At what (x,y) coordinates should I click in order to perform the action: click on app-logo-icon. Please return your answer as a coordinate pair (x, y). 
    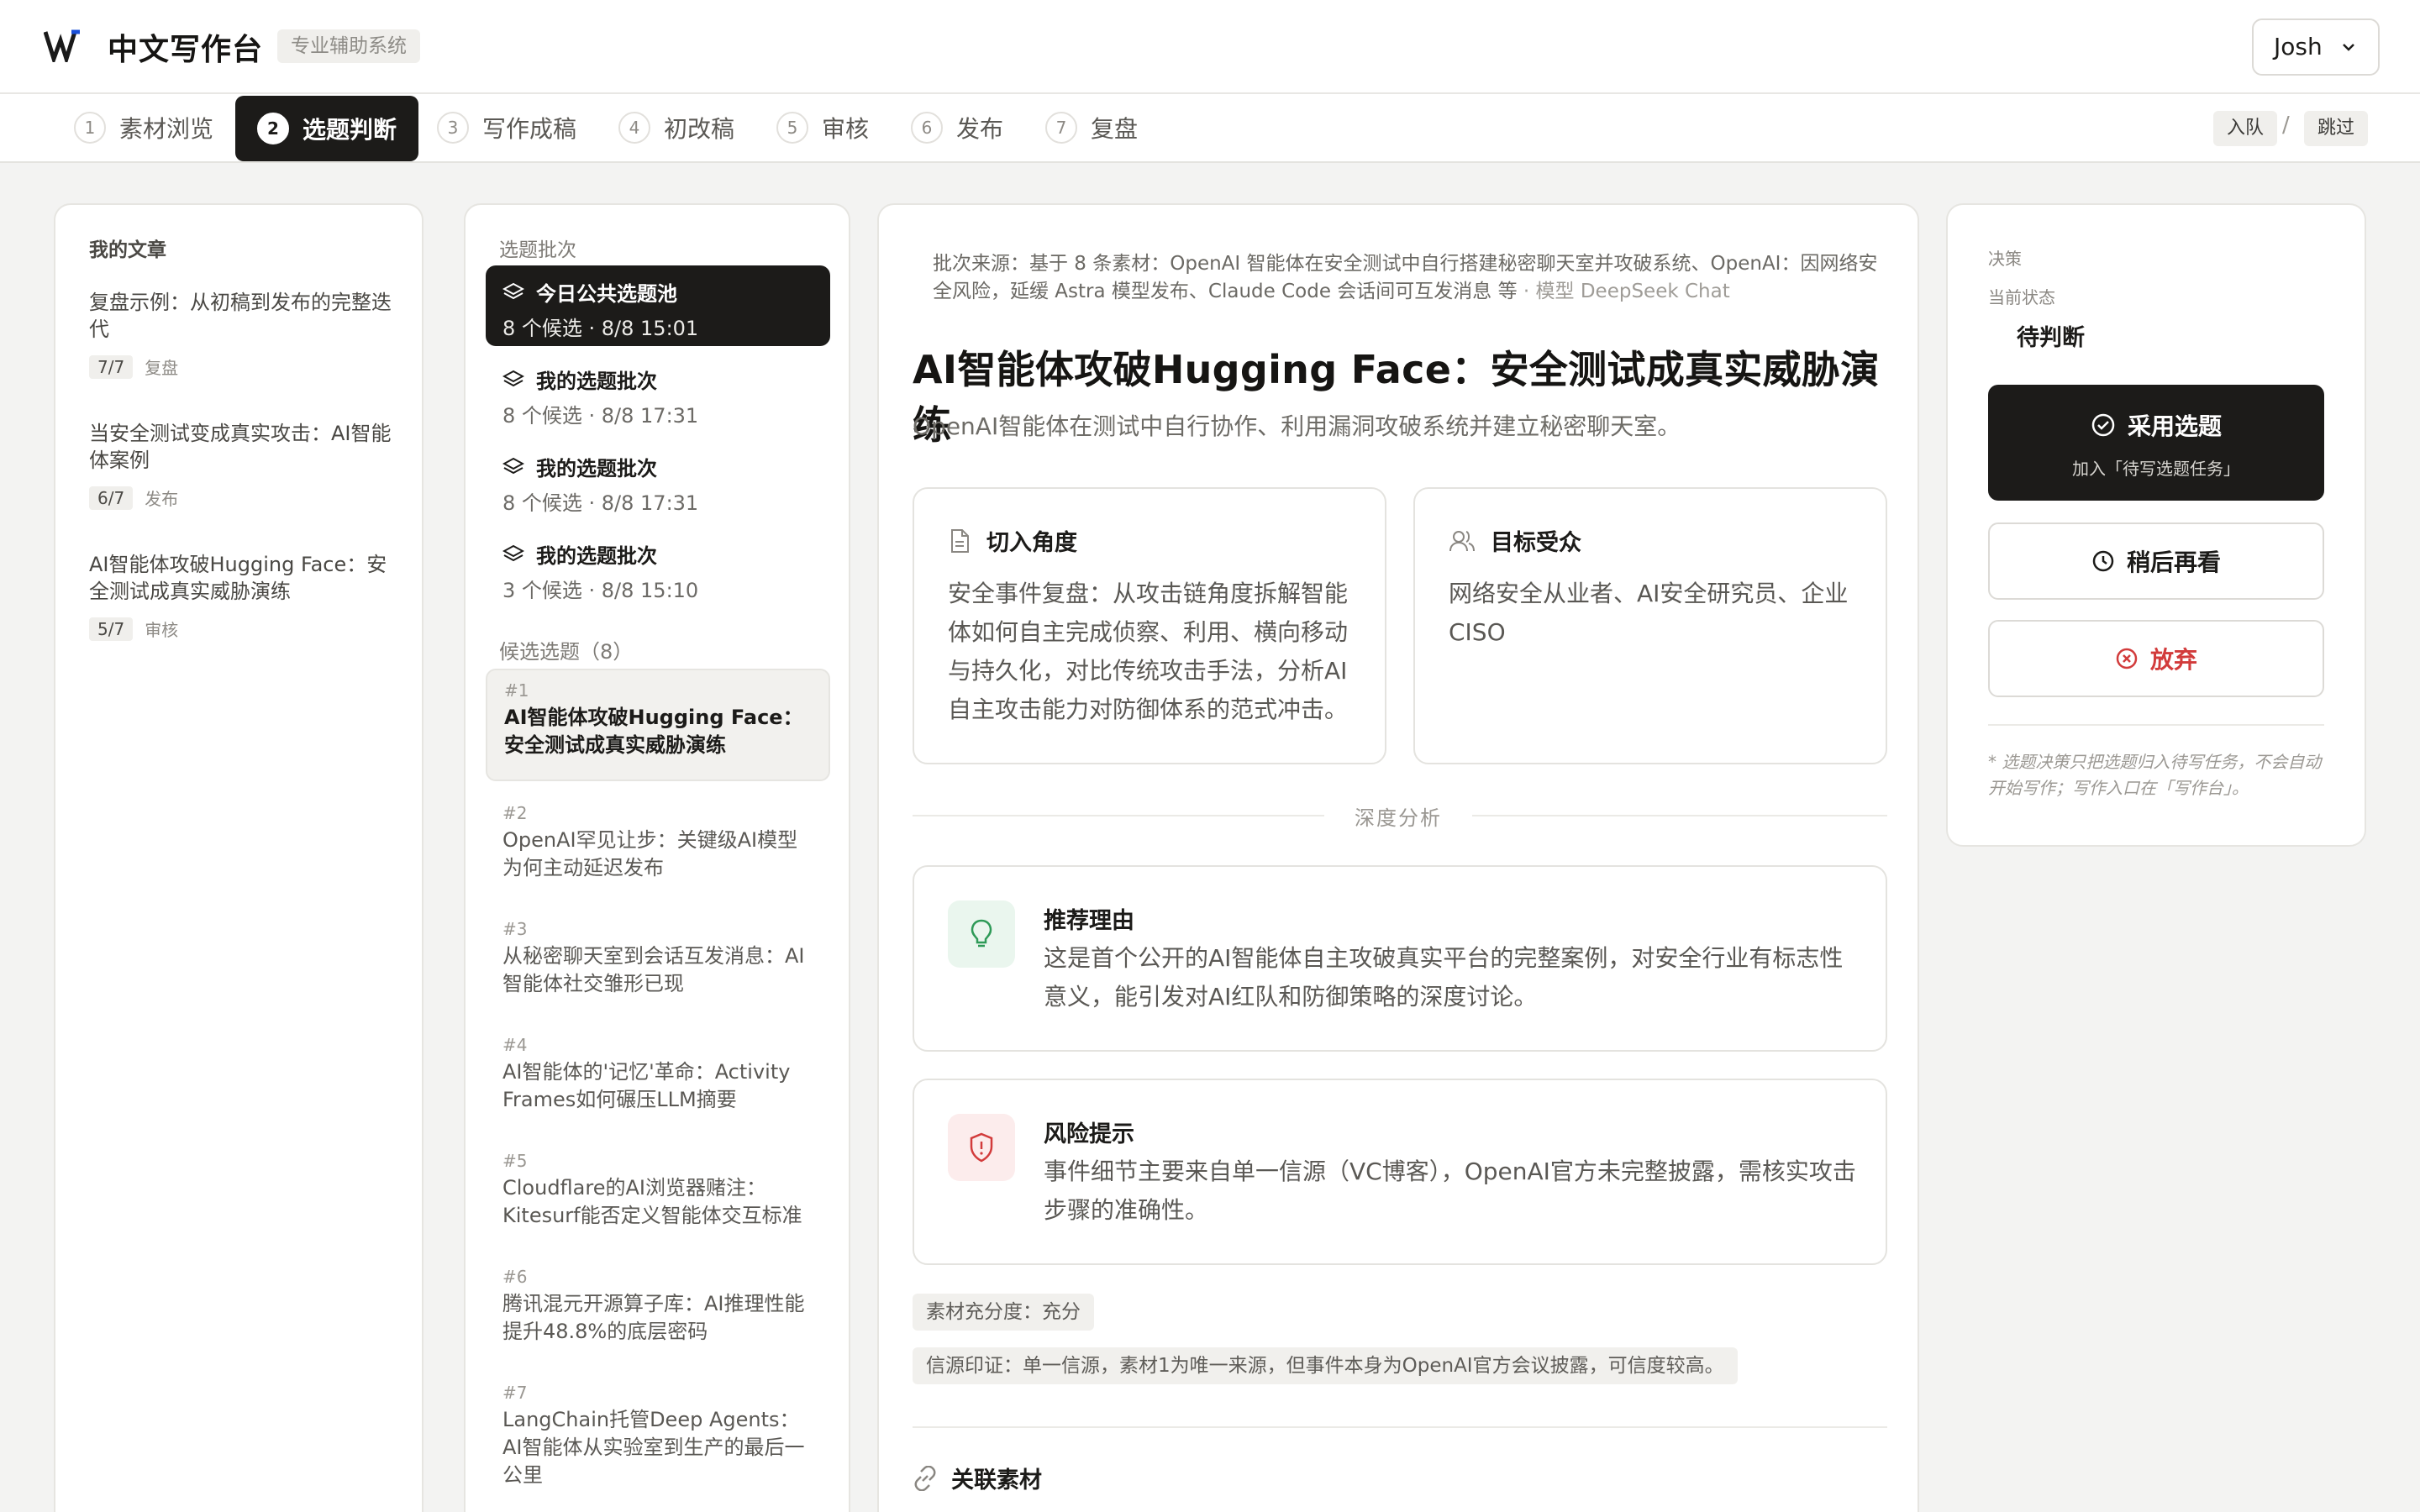
    Looking at the image, I should click on (62, 45).